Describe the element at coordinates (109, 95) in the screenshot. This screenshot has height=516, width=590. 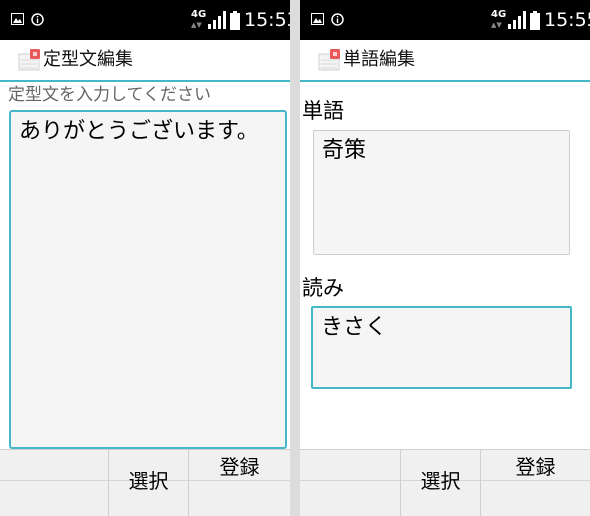
I see `input-prompt-label: 定型文を入力してください` at that location.